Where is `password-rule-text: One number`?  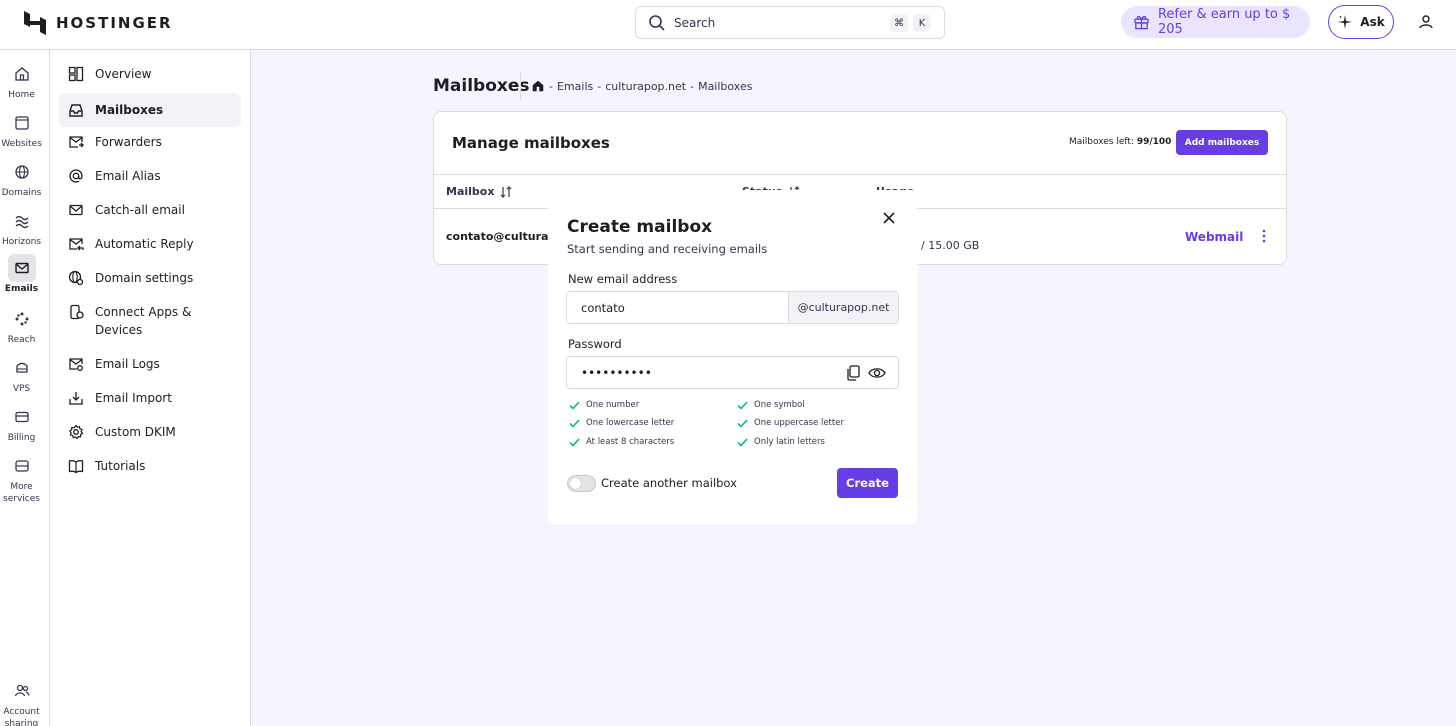
password-rule-text: One number is located at coordinates (613, 405).